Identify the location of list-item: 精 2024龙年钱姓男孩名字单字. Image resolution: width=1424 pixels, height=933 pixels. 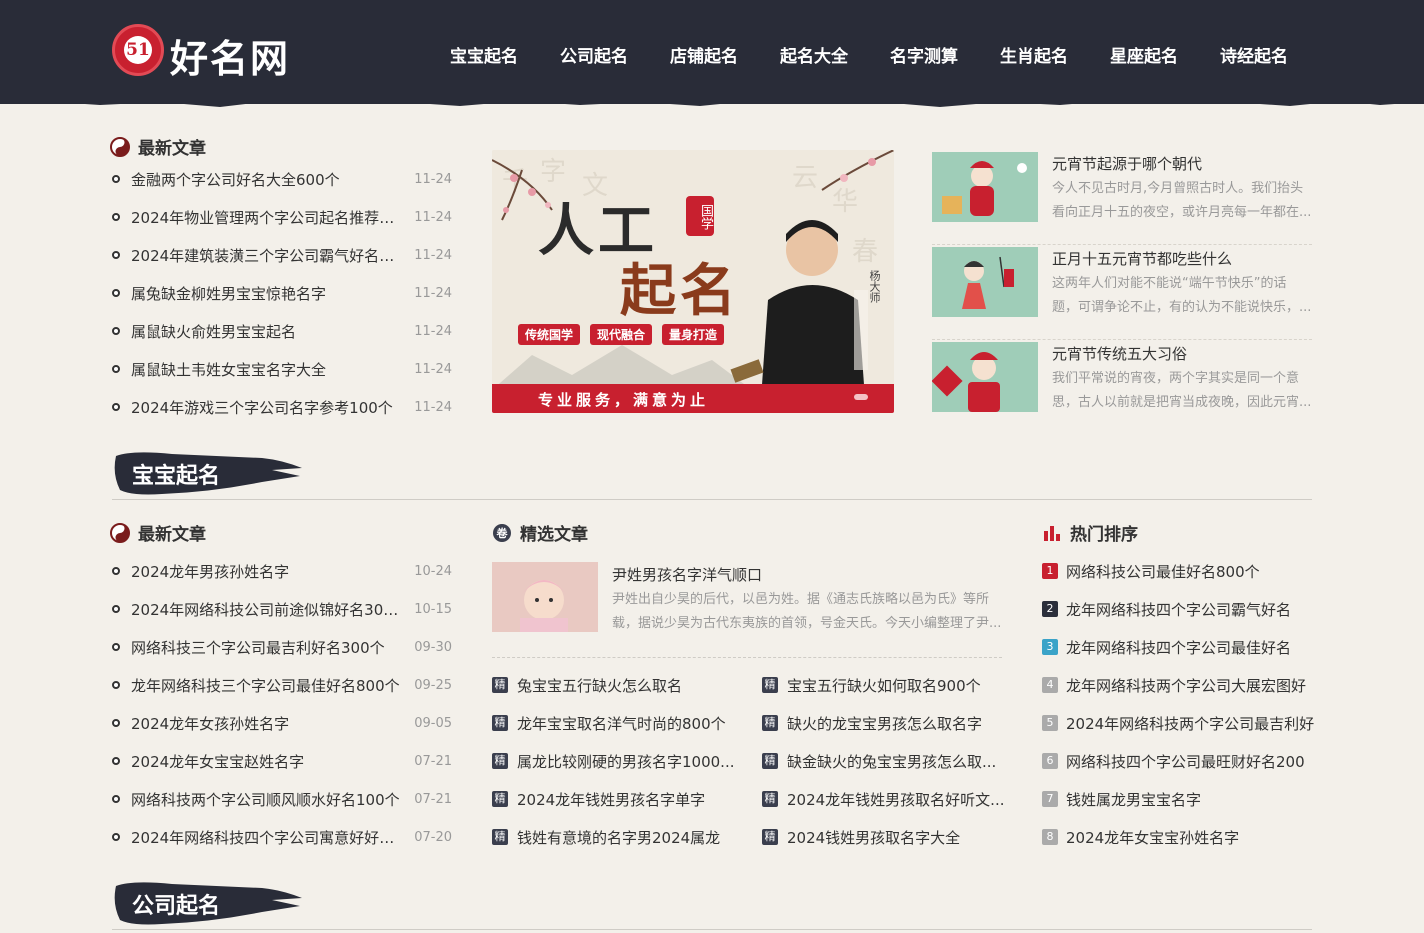
(617, 799).